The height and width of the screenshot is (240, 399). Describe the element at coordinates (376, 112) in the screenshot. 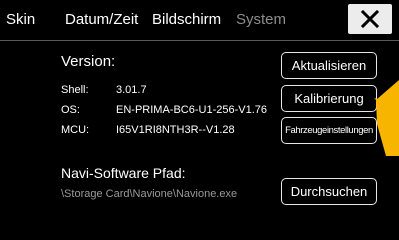

I see `arrow-pointer-icon` at that location.